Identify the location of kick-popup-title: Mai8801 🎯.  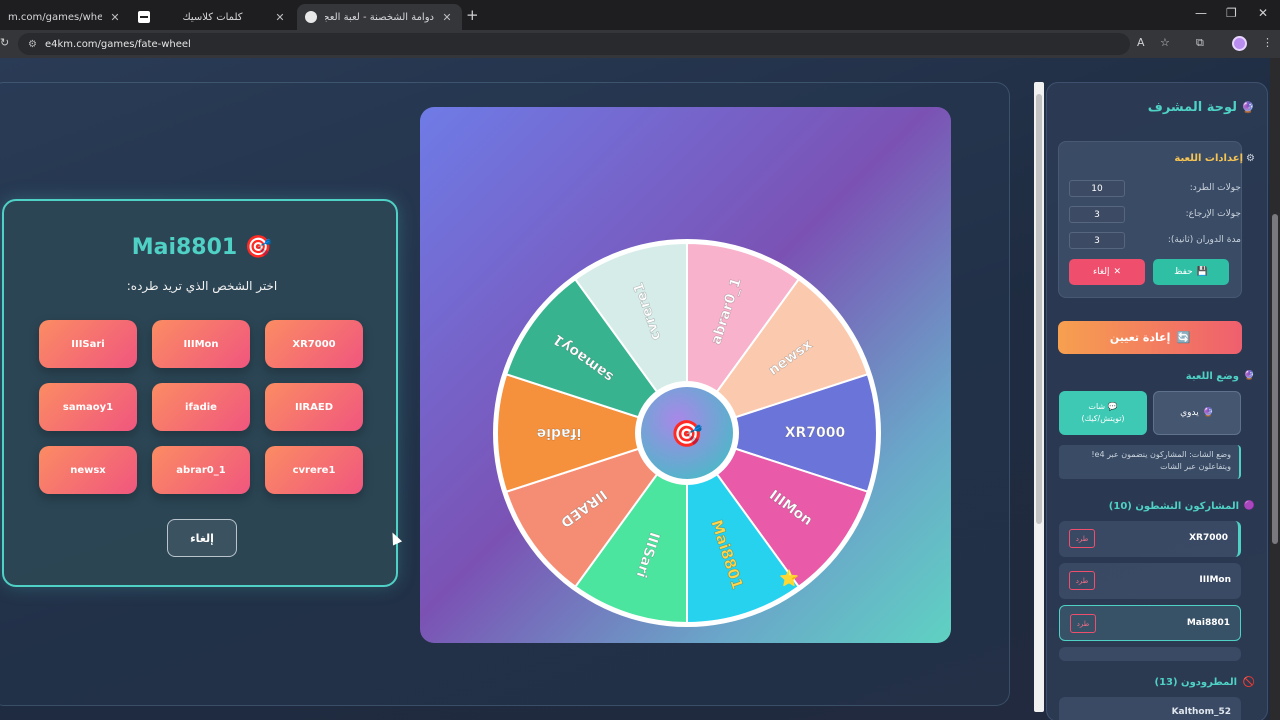
(202, 247).